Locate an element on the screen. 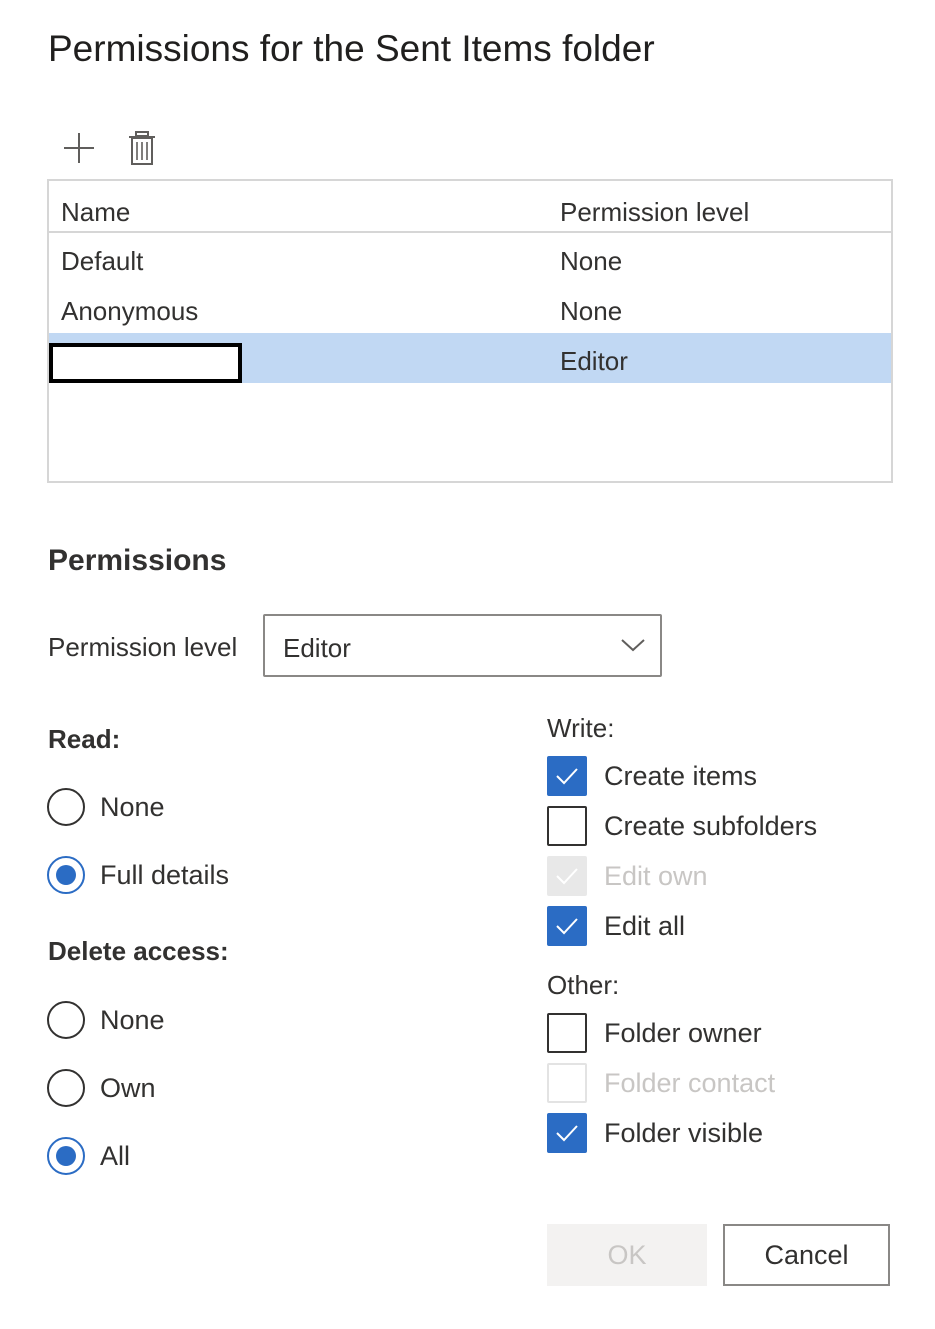 The image size is (935, 1329). create-subfolders-checkbox is located at coordinates (567, 826).